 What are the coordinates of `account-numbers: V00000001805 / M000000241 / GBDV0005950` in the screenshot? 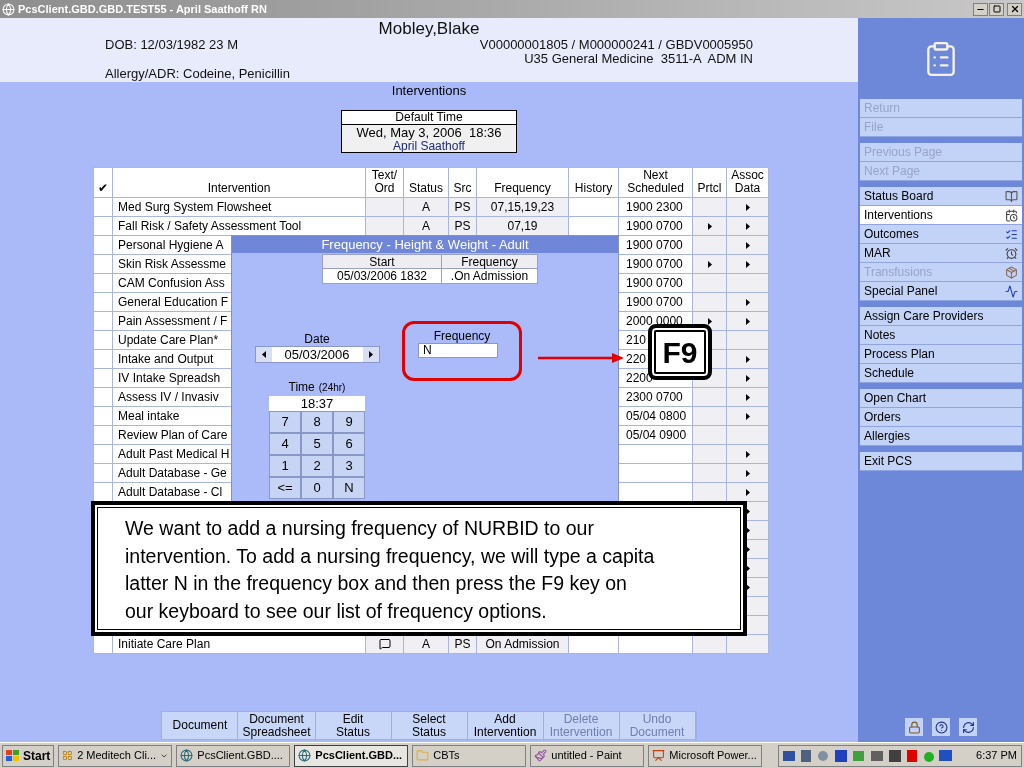 It's located at (616, 45).